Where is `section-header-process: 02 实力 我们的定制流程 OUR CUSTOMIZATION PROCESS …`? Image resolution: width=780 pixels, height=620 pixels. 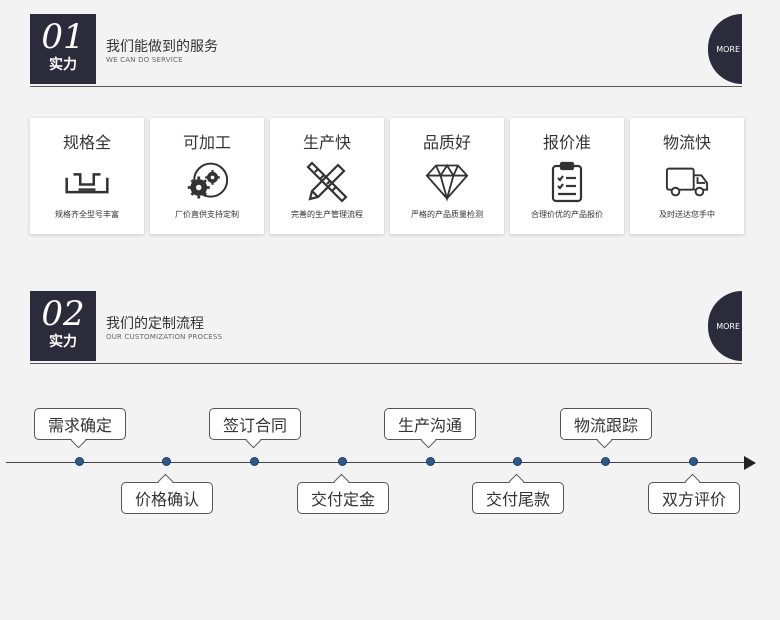 section-header-process: 02 实力 我们的定制流程 OUR CUSTOMIZATION PROCESS … is located at coordinates (386, 327).